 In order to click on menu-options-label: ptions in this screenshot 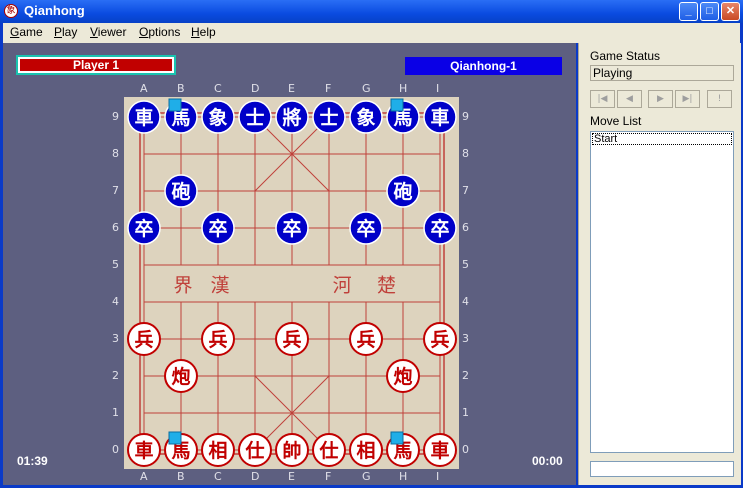, I will do `click(164, 32)`.